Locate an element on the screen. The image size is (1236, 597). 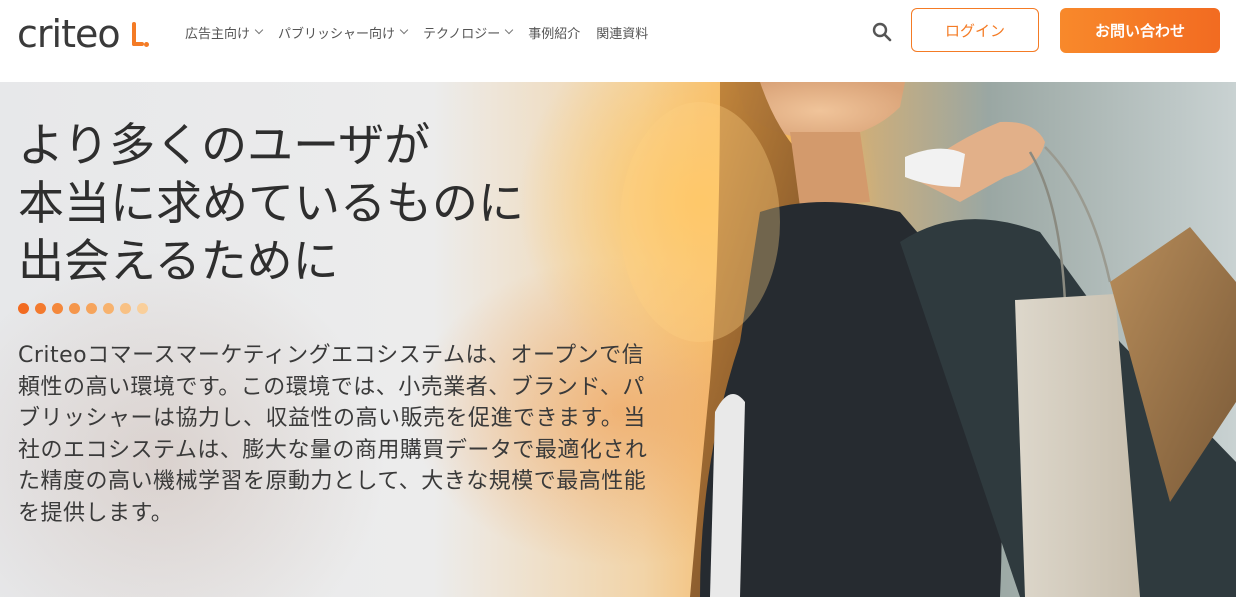
decorative-dot-row is located at coordinates (83, 308).